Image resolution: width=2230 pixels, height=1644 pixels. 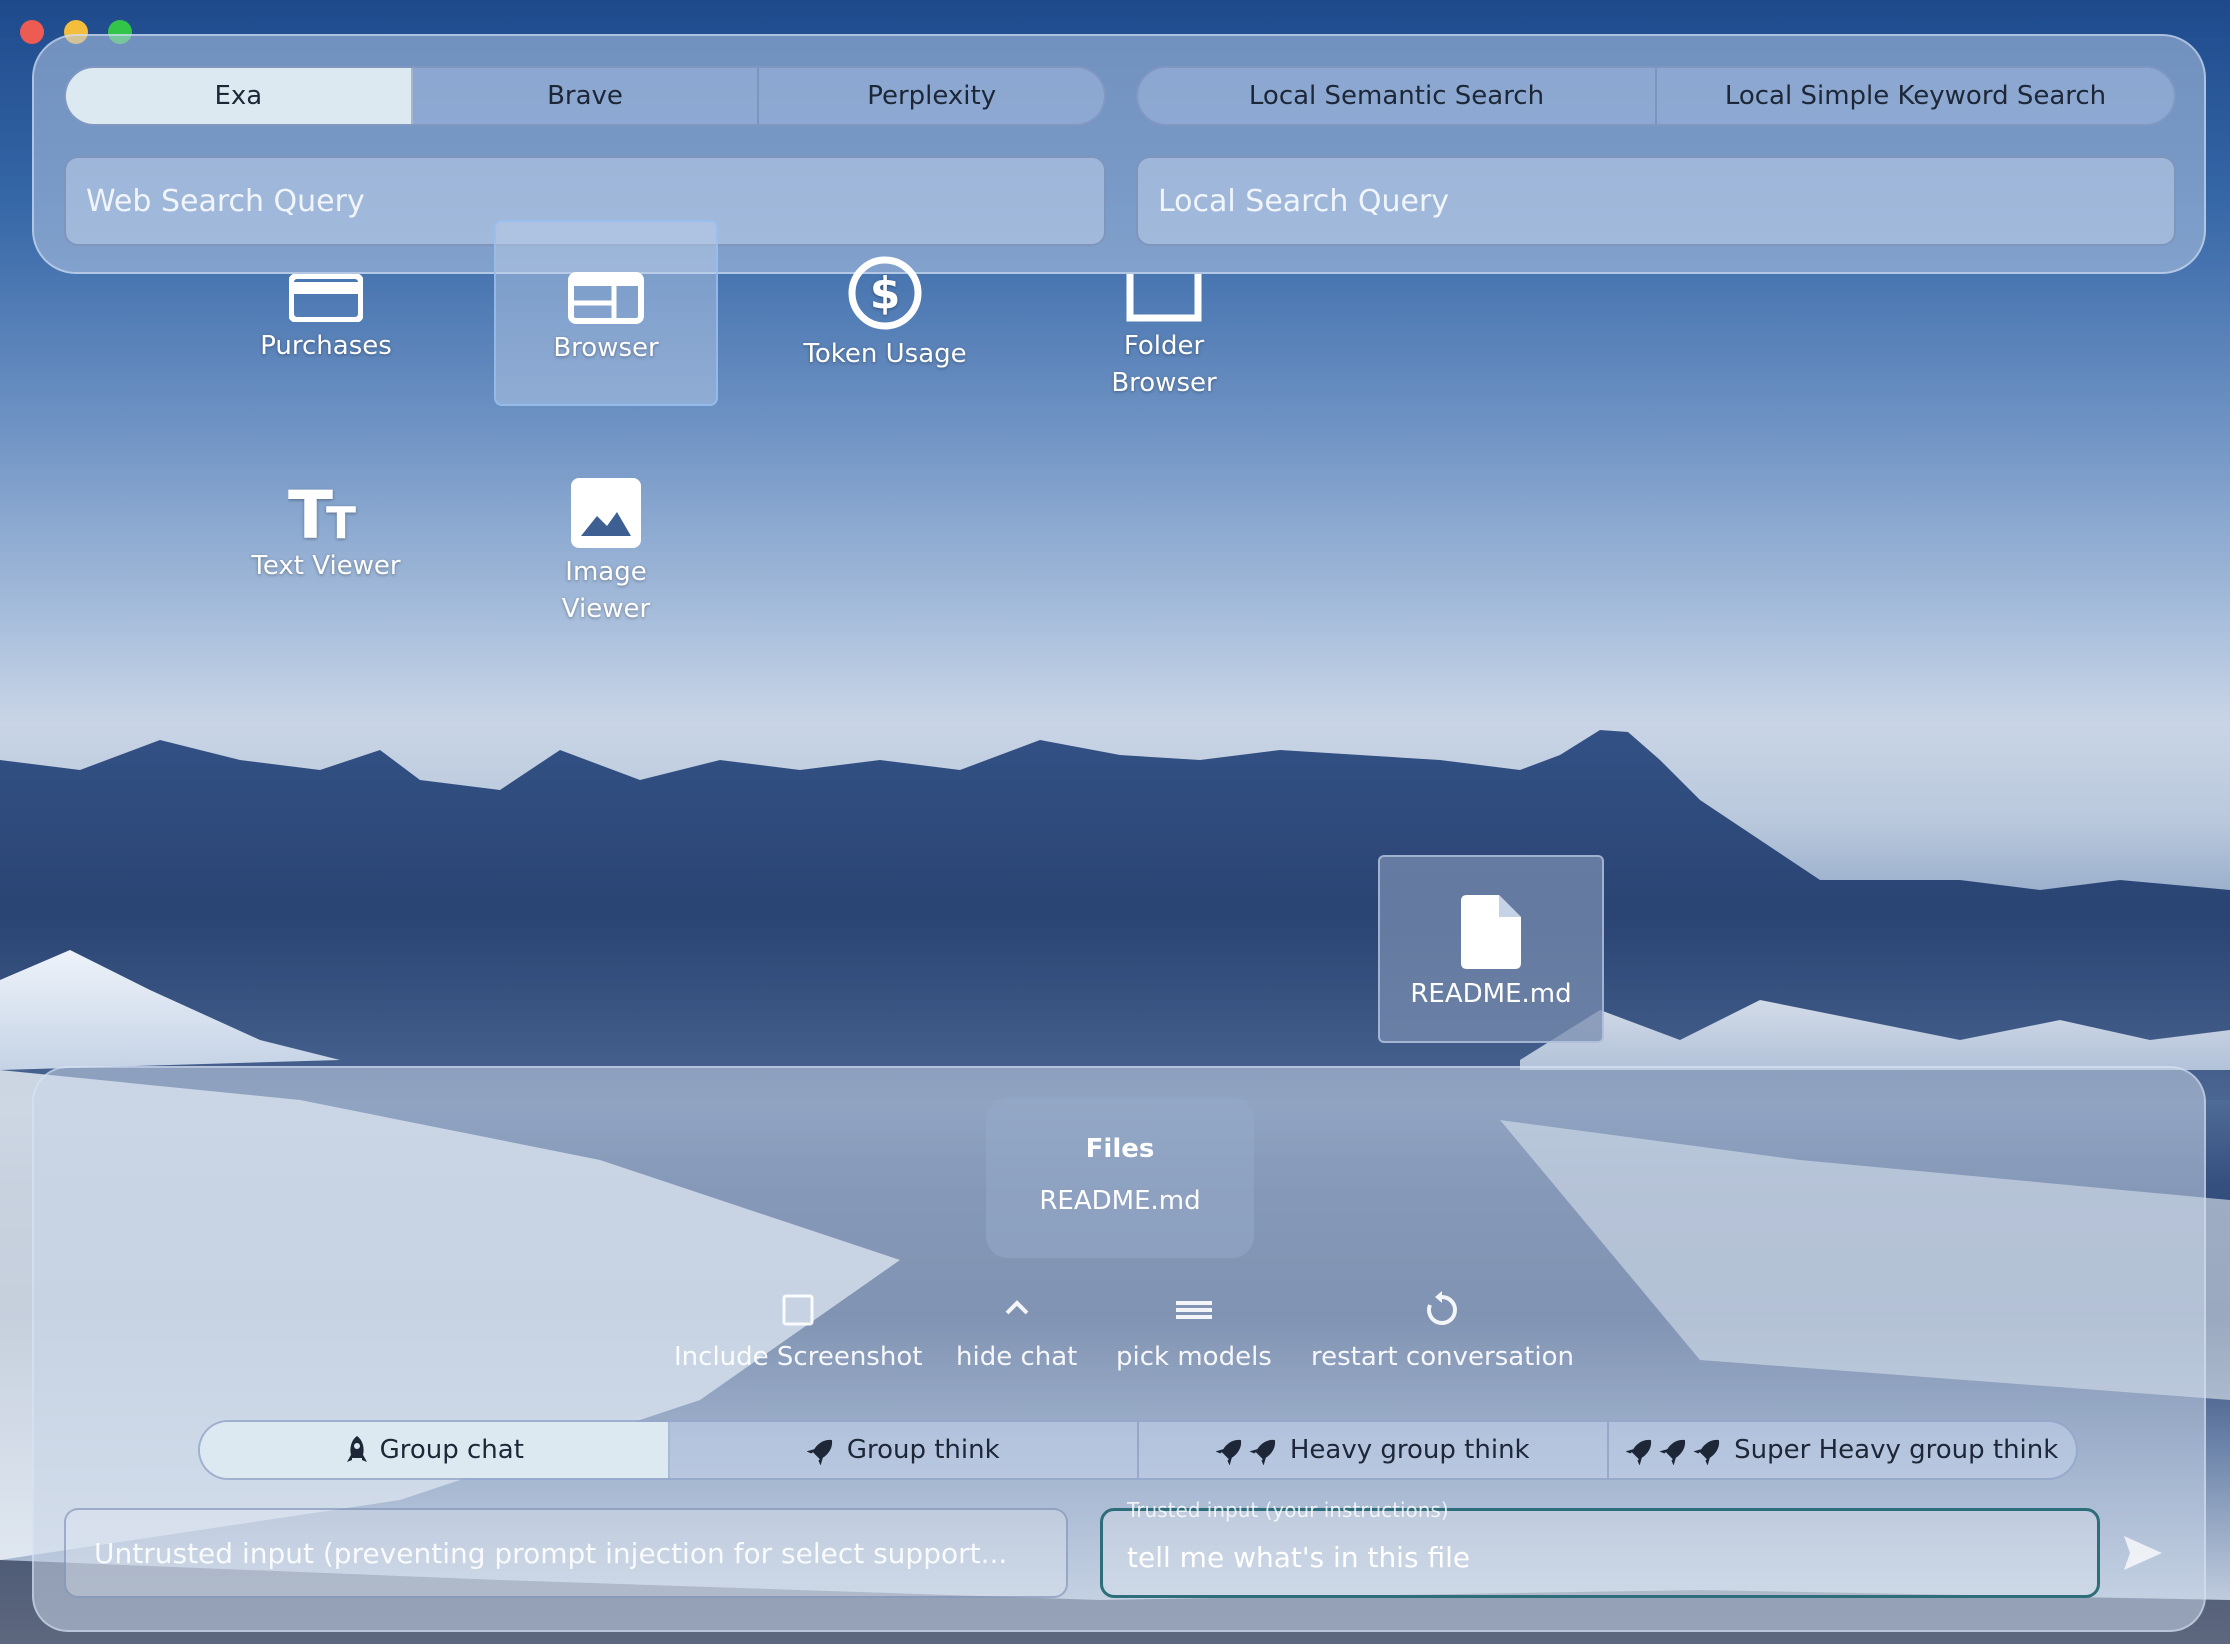 What do you see at coordinates (1491, 994) in the screenshot?
I see `file-label: README.md` at bounding box center [1491, 994].